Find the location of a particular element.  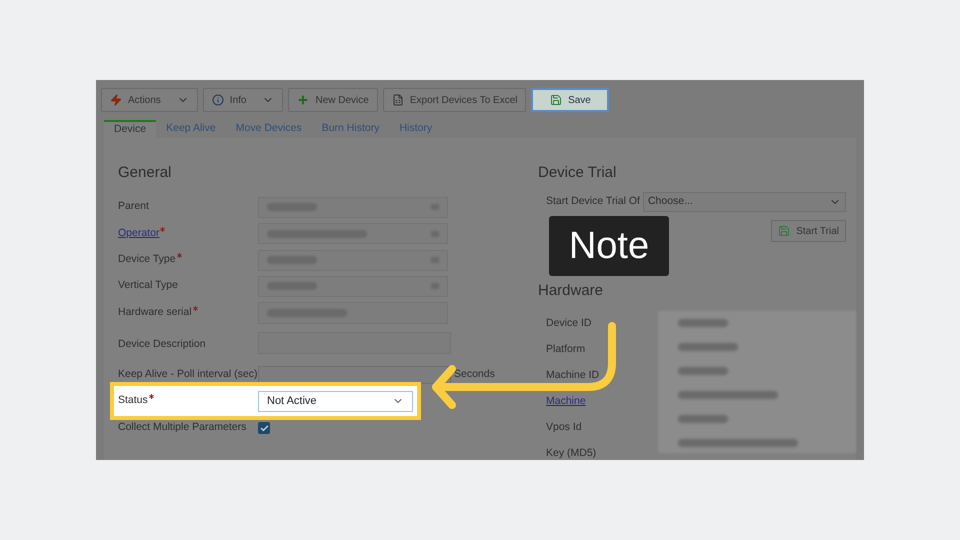

plus-icon is located at coordinates (303, 100).